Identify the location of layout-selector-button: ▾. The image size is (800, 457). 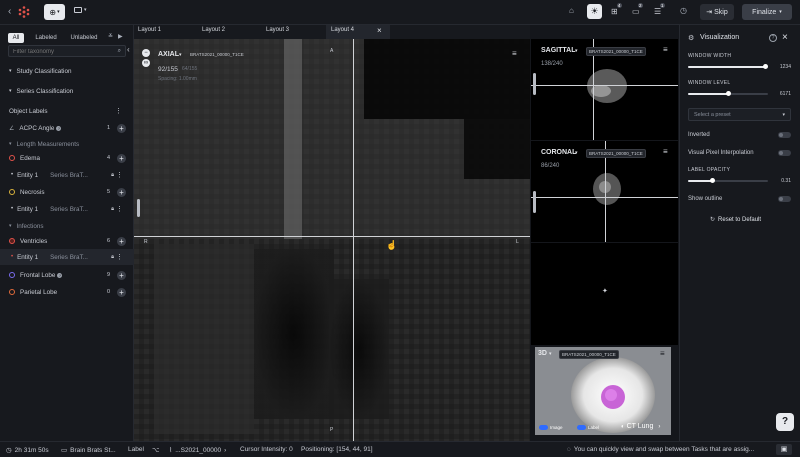
(80, 10).